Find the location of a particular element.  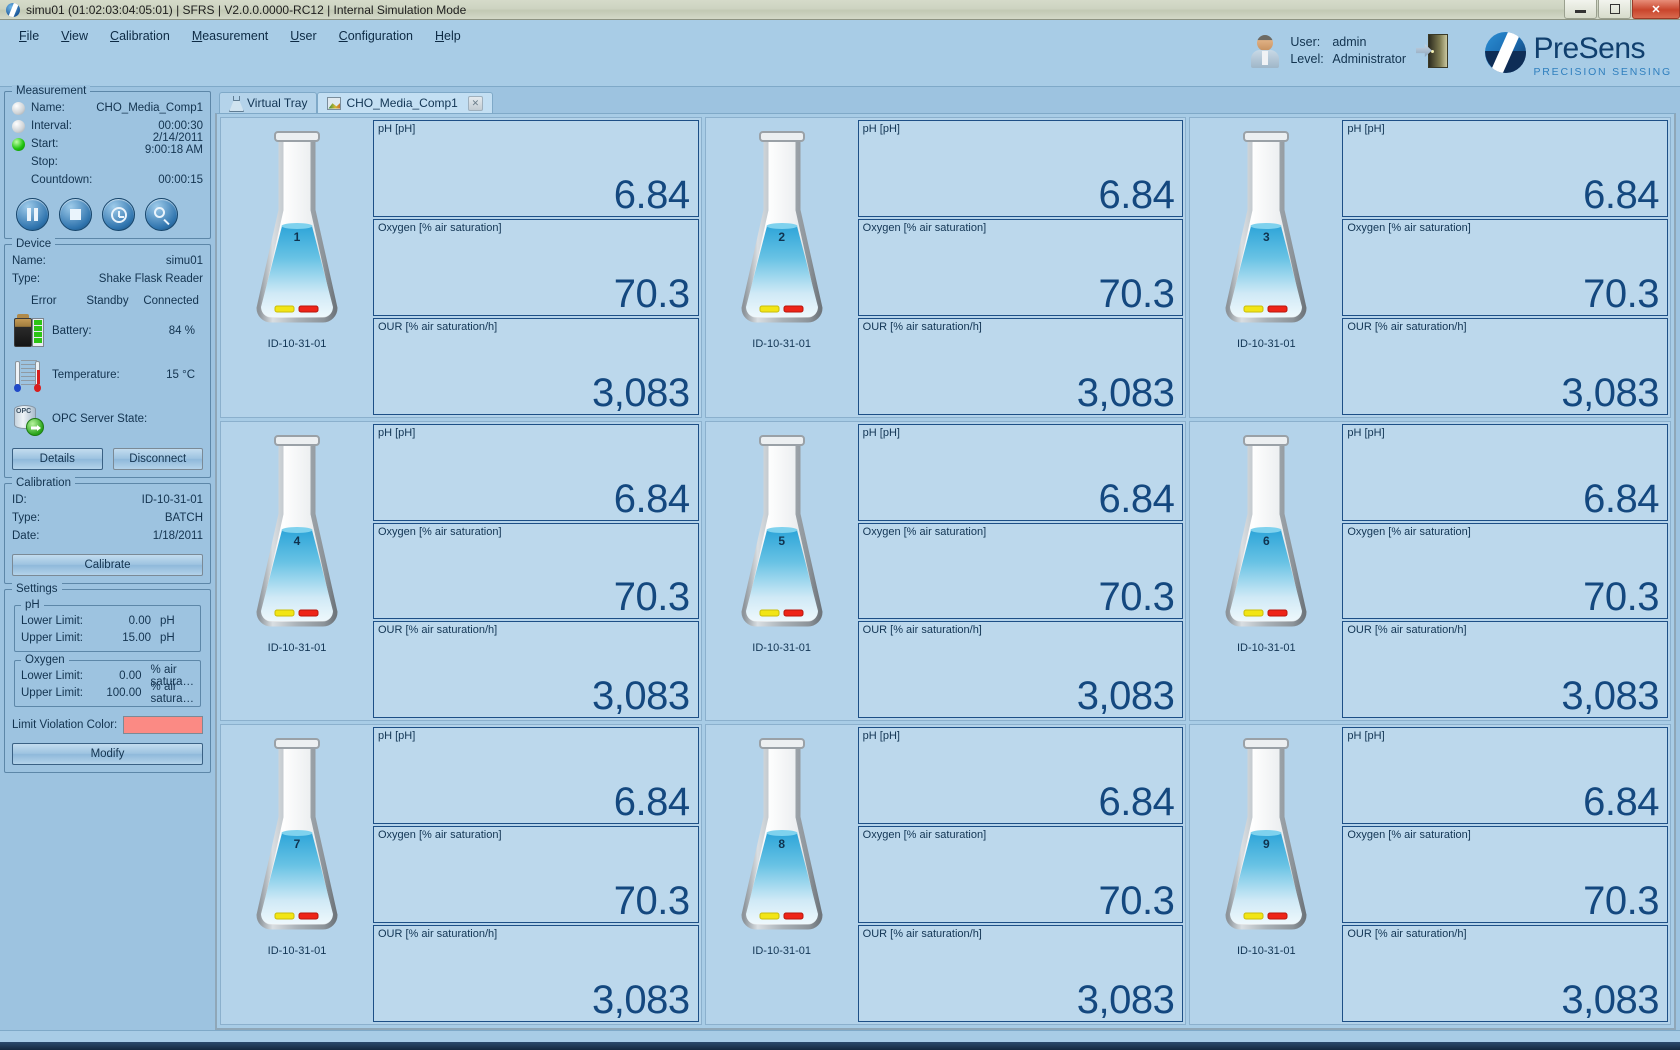

tab-label: Virtual Tray is located at coordinates (277, 103).